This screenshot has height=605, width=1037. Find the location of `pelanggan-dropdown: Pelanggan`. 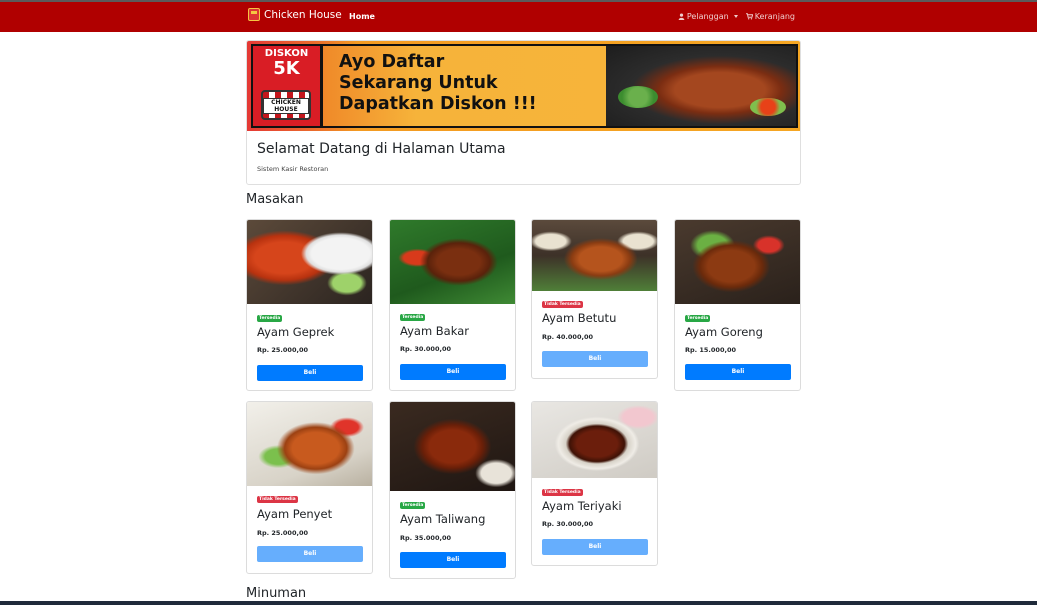

pelanggan-dropdown: Pelanggan is located at coordinates (708, 16).